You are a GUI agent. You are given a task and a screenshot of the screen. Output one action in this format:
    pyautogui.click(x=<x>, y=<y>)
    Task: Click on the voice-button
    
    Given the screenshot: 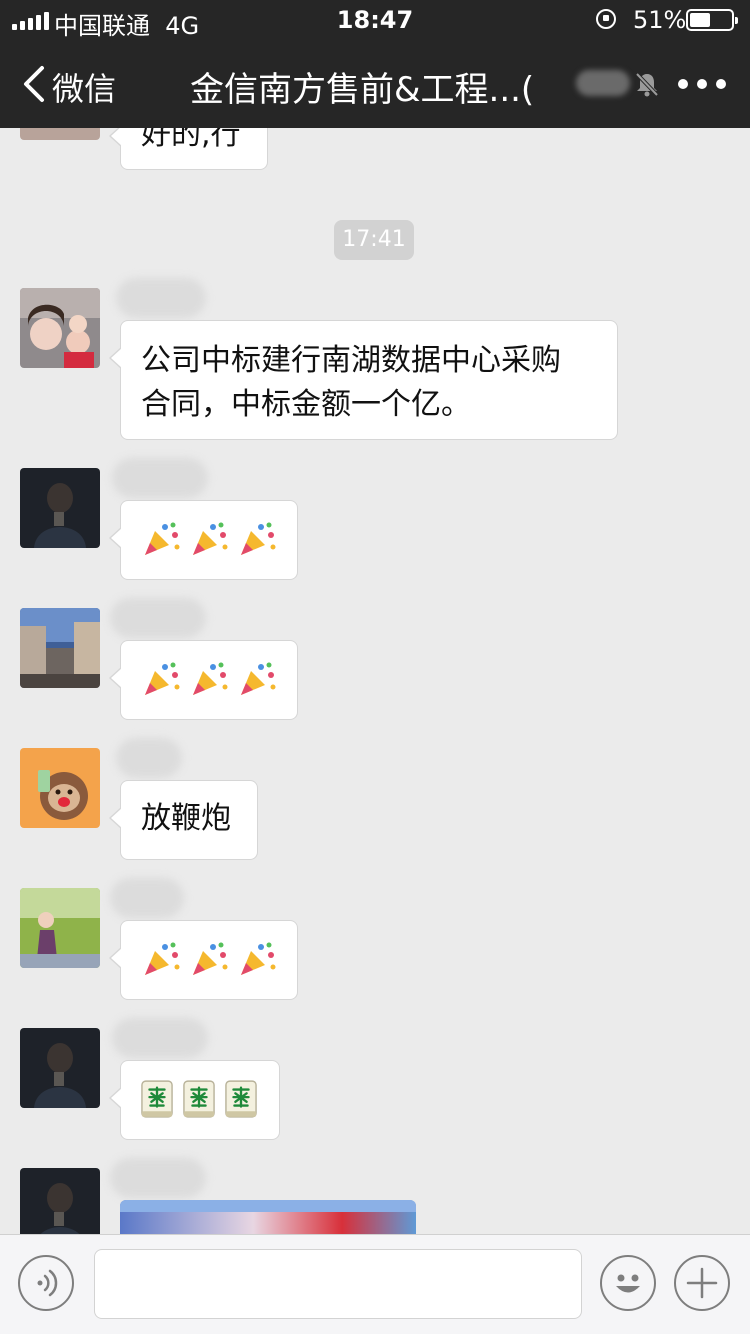 What is the action you would take?
    pyautogui.click(x=46, y=1283)
    